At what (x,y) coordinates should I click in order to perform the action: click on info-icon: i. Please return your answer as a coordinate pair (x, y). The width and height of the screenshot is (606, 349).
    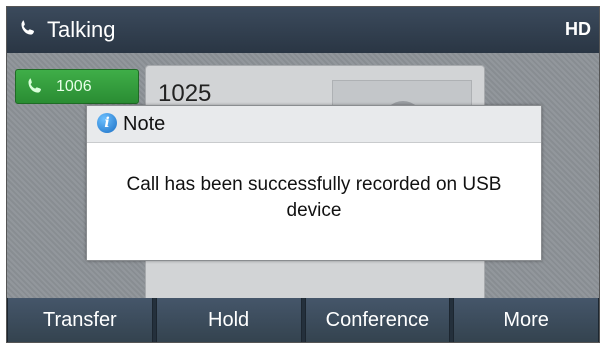
    Looking at the image, I should click on (107, 123).